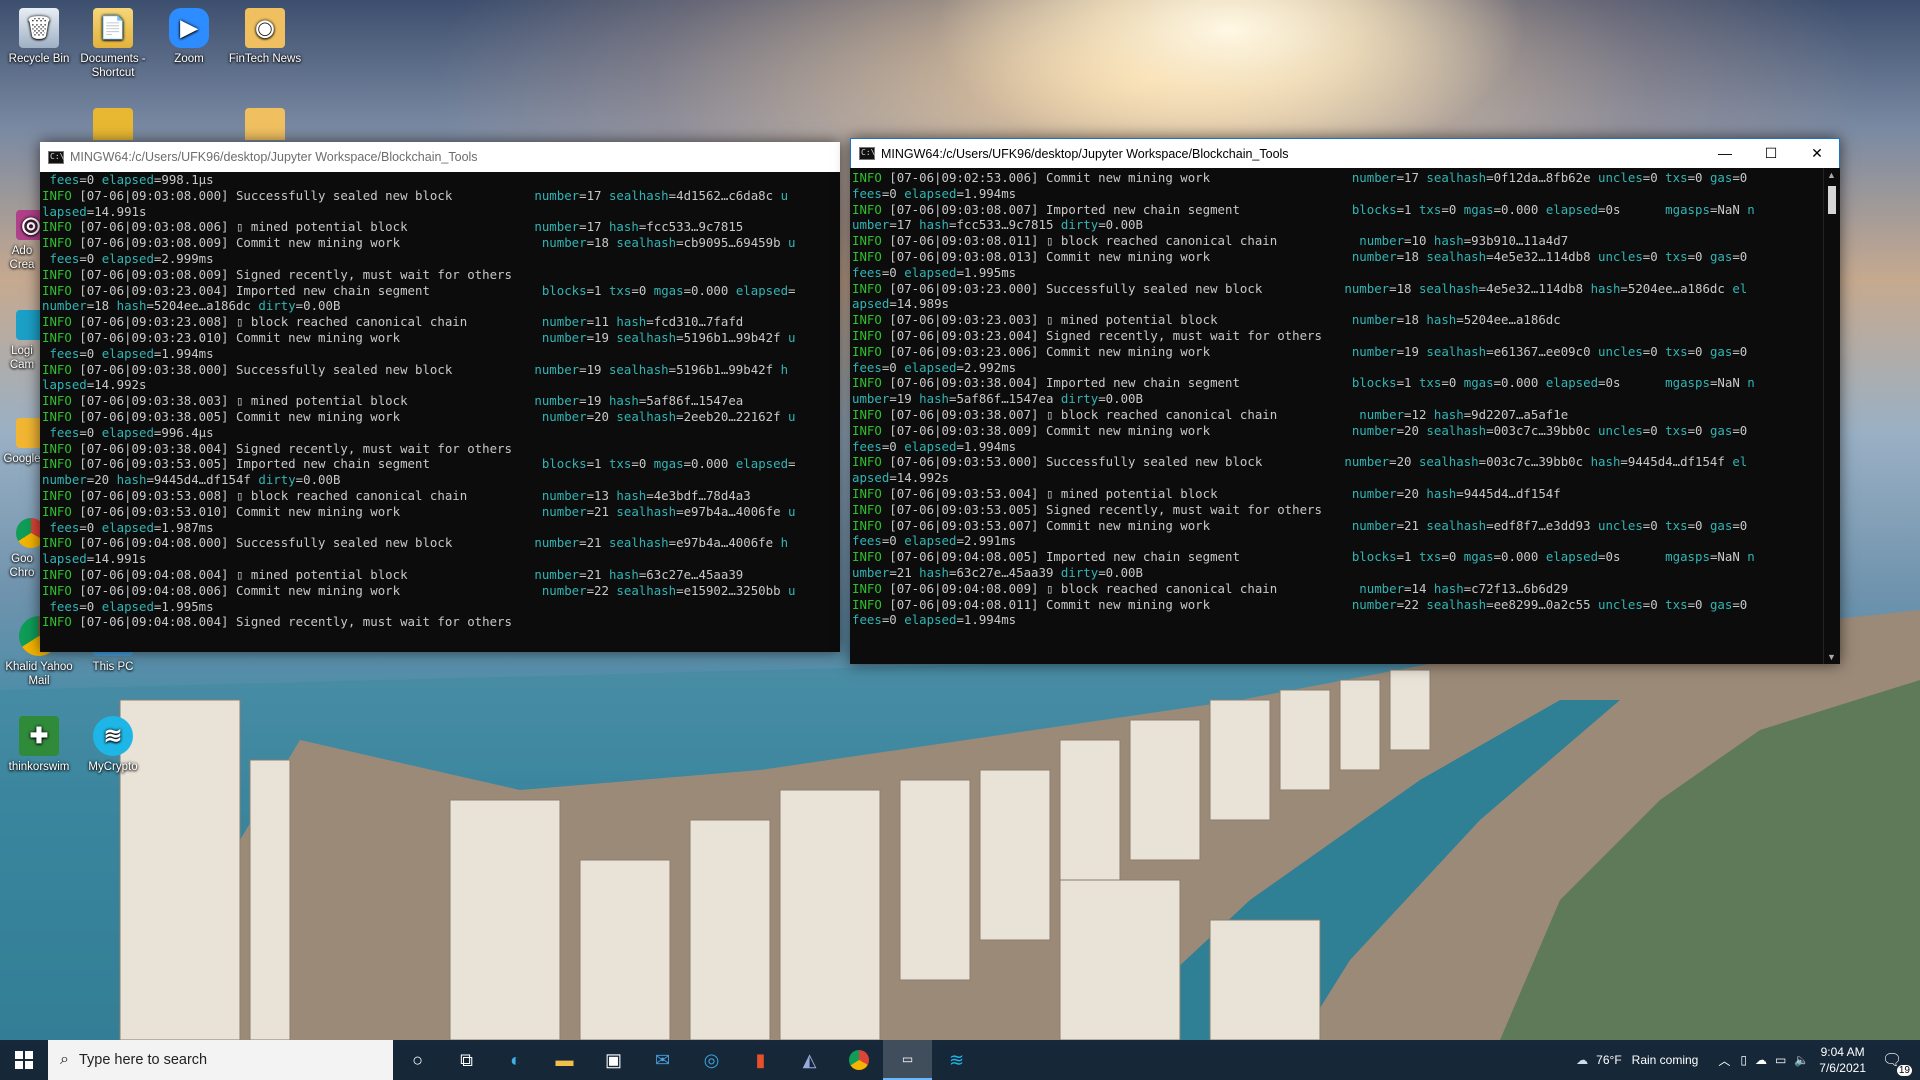  Describe the element at coordinates (1771, 153) in the screenshot. I see `maximize-button: ☐` at that location.